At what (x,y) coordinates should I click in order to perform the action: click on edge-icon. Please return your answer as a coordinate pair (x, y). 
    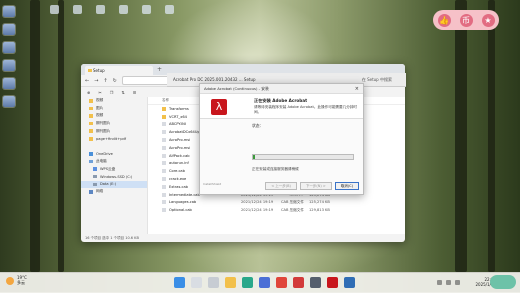
    Looking at the image, I should click on (247, 282).